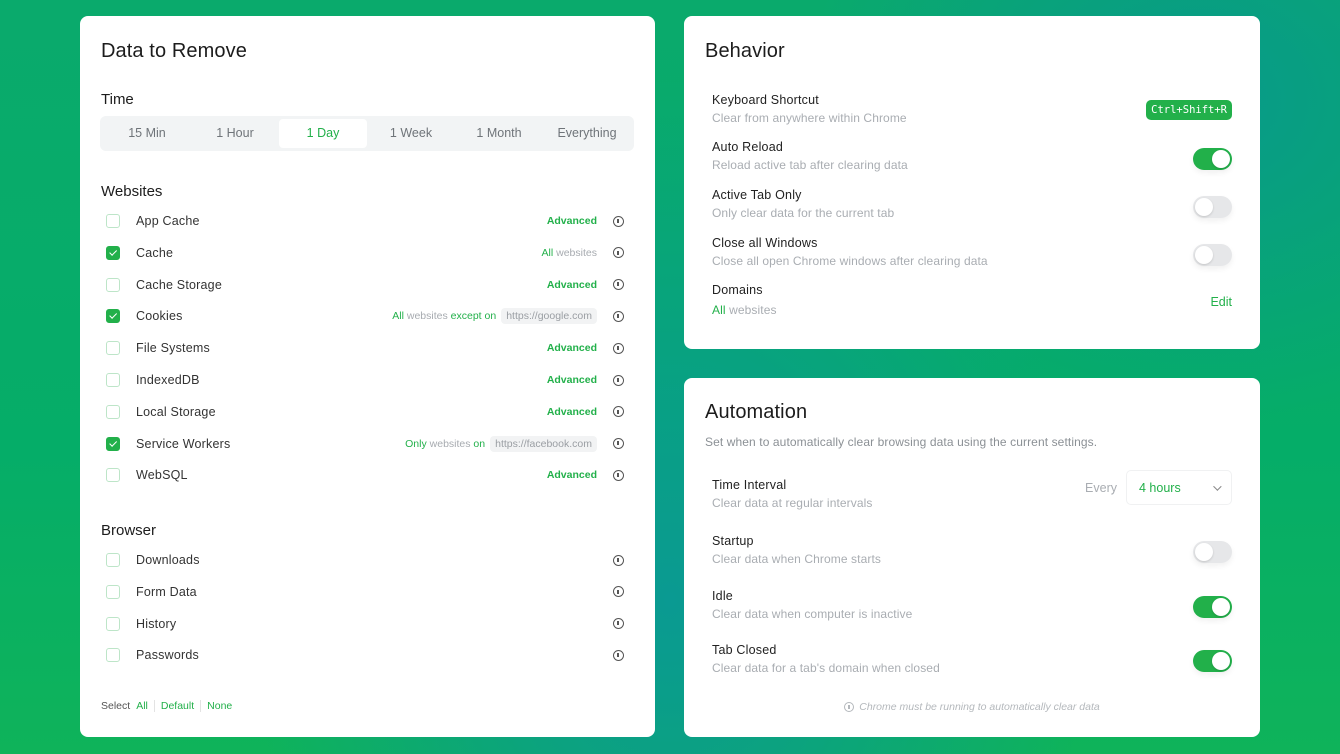  I want to click on edit-domains-link: Edit, so click(1221, 302).